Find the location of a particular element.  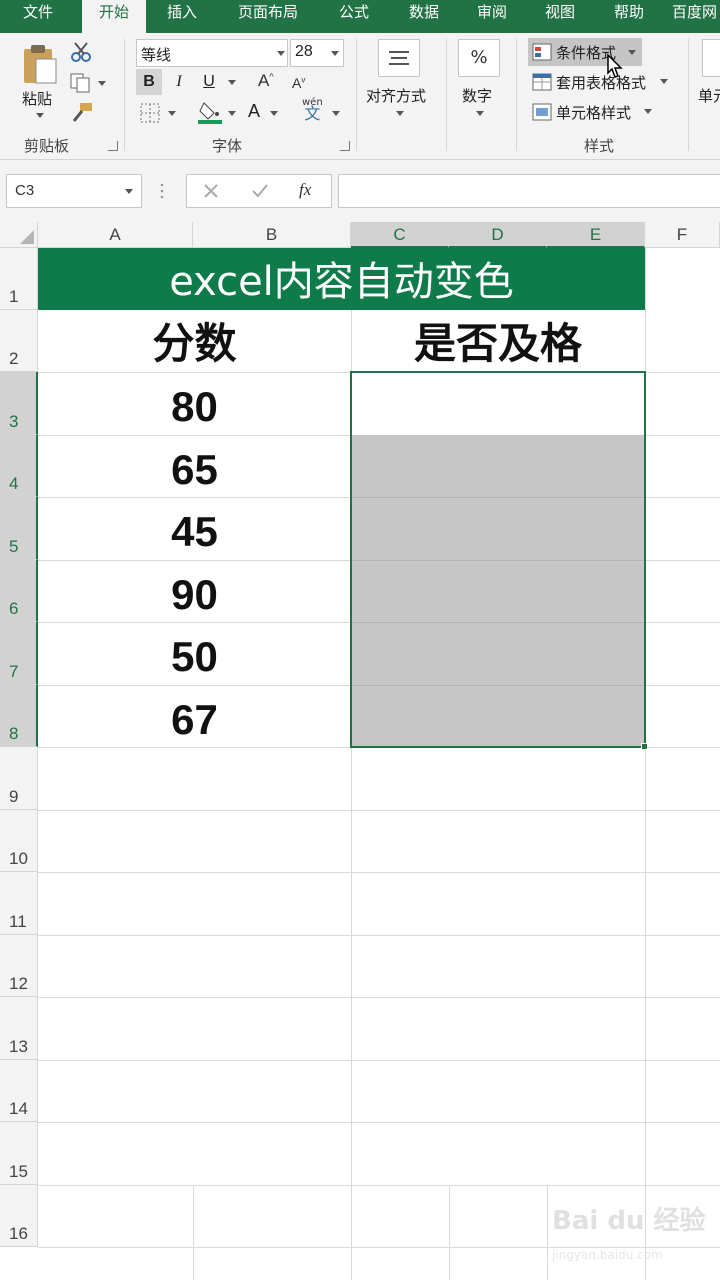

formula-bar-grip-icon is located at coordinates (162, 191).